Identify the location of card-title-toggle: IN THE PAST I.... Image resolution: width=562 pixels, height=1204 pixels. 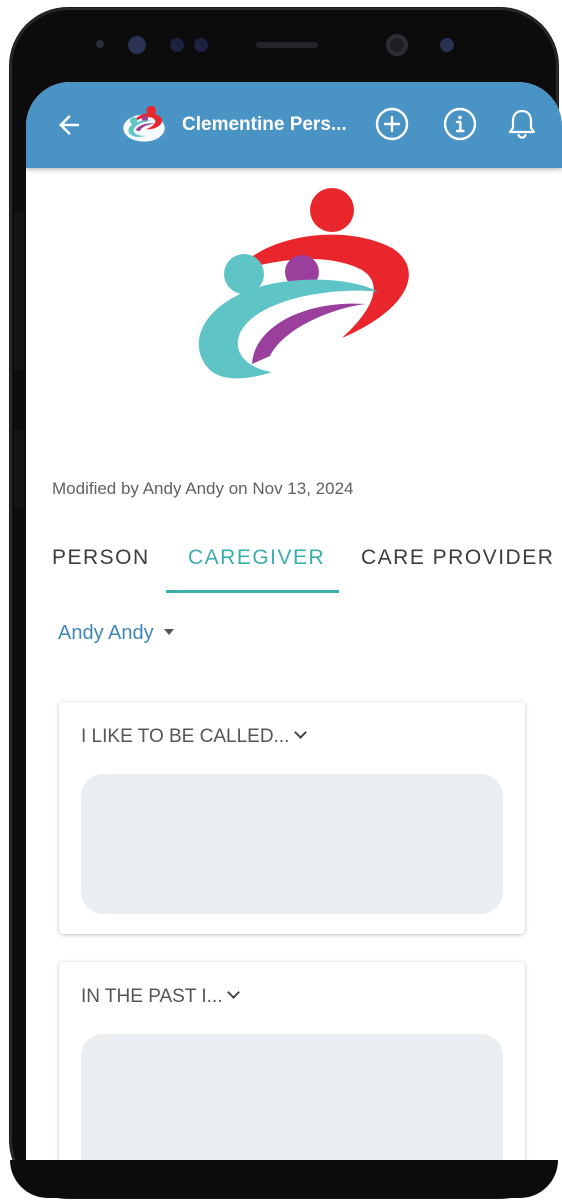
(161, 997).